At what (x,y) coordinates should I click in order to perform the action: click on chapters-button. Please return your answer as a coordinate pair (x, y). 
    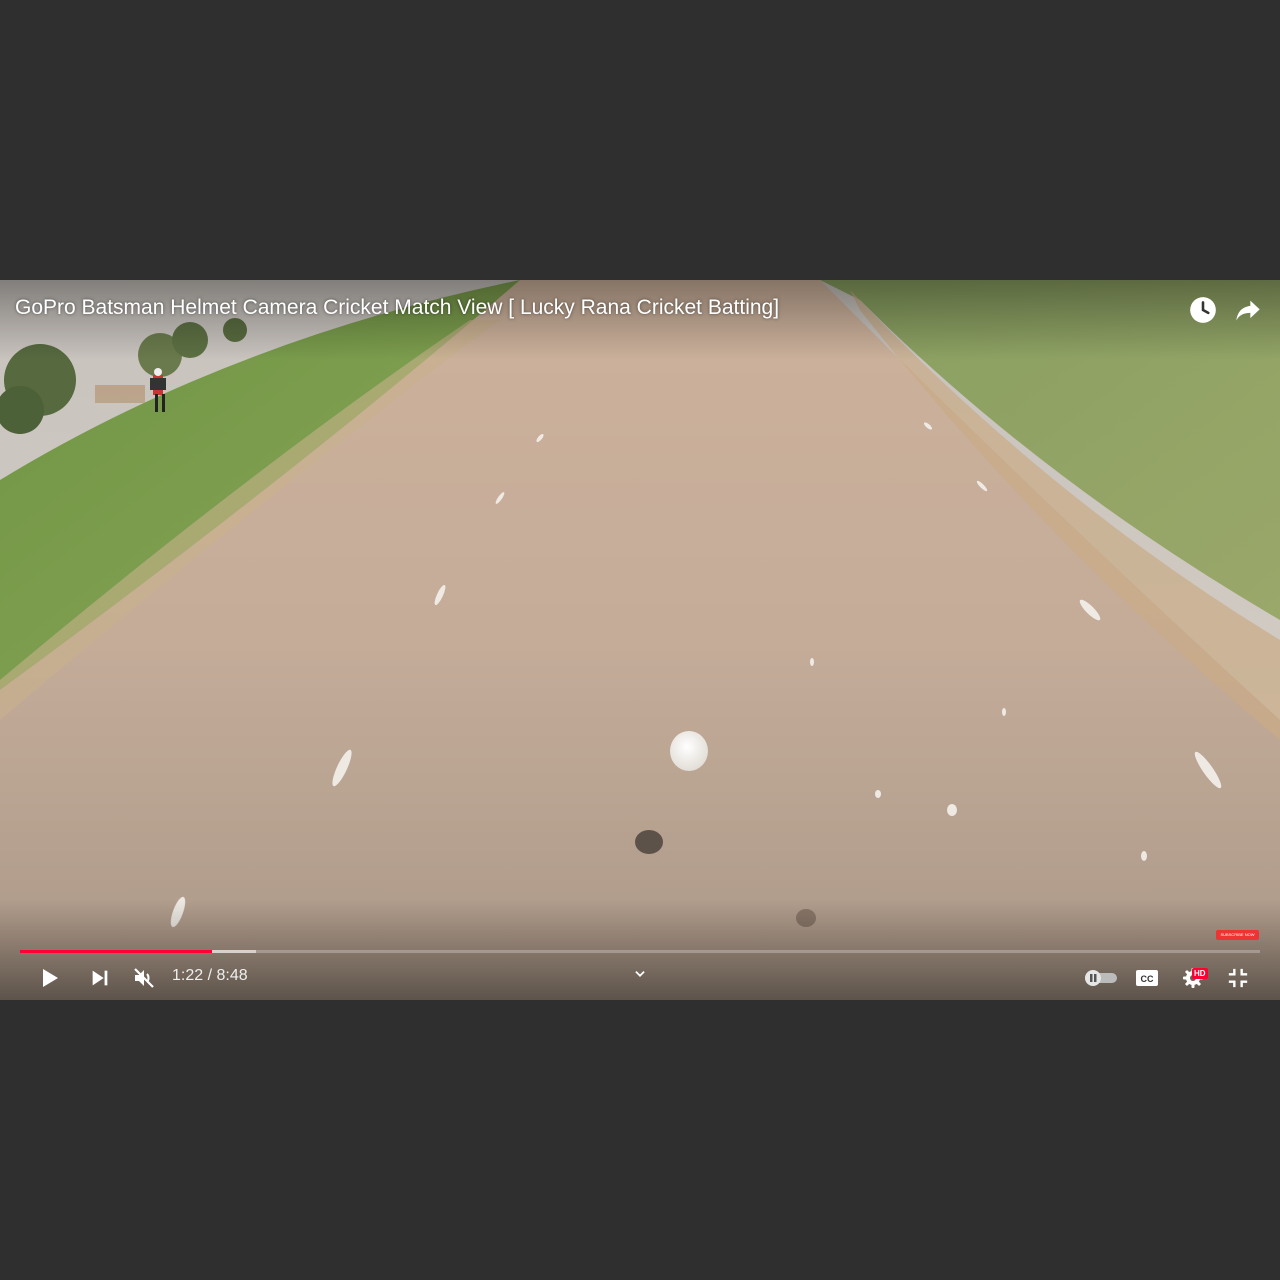
    Looking at the image, I should click on (640, 974).